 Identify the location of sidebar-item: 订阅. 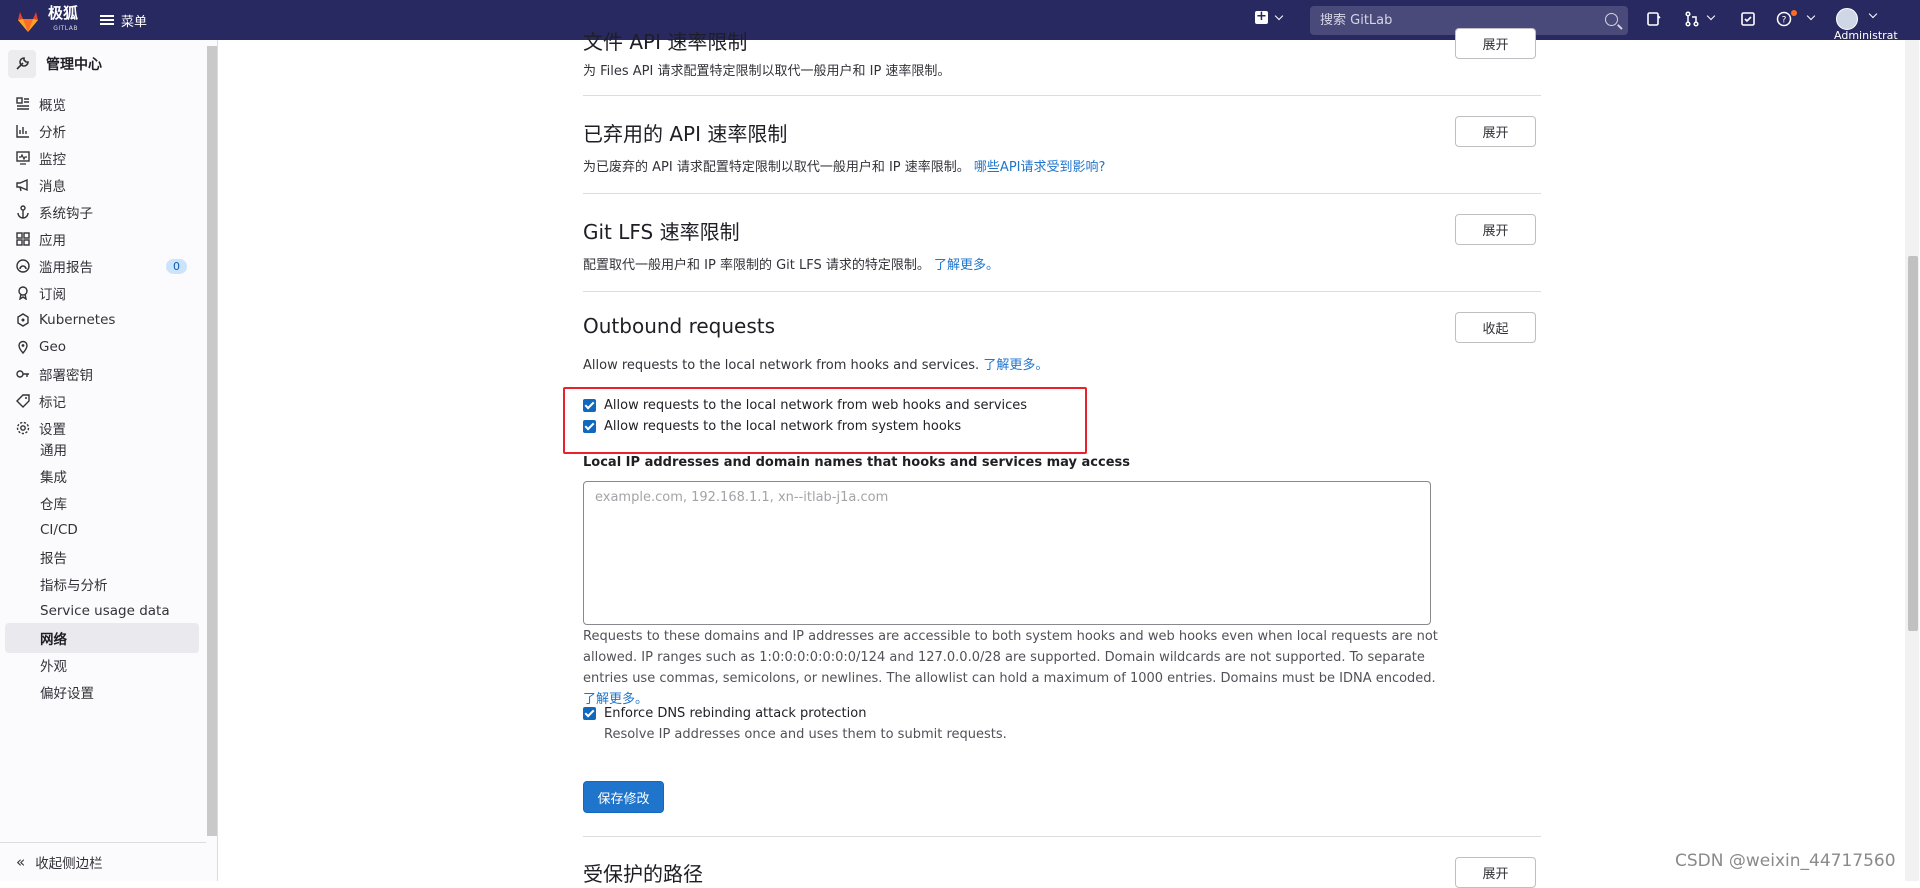
(102, 293).